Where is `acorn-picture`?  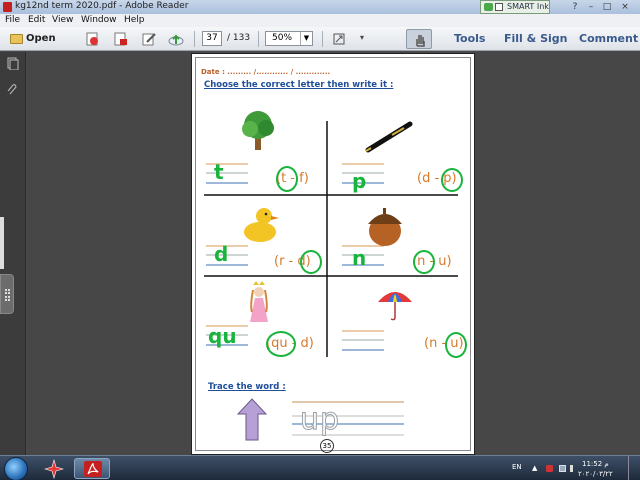 acorn-picture is located at coordinates (385, 227).